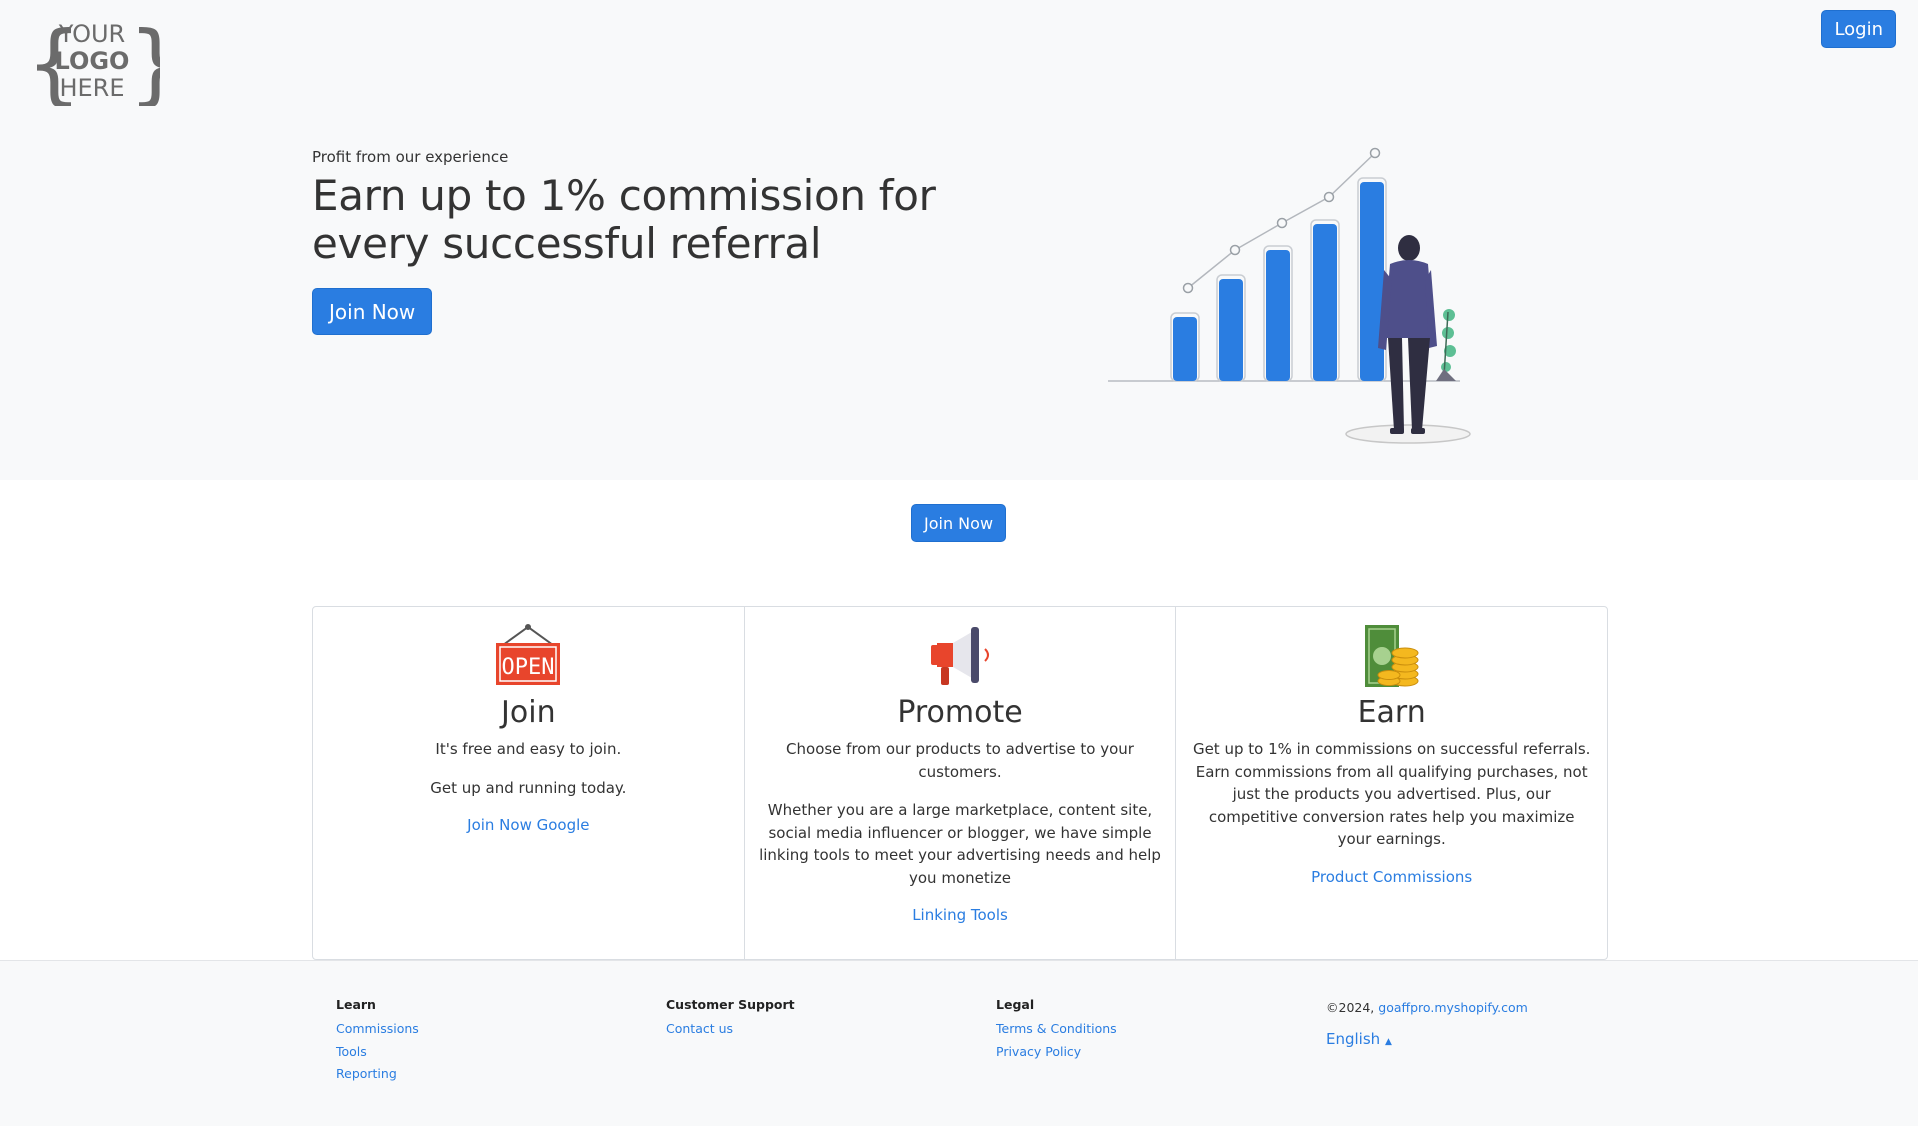  I want to click on language-label: English, so click(1353, 1038).